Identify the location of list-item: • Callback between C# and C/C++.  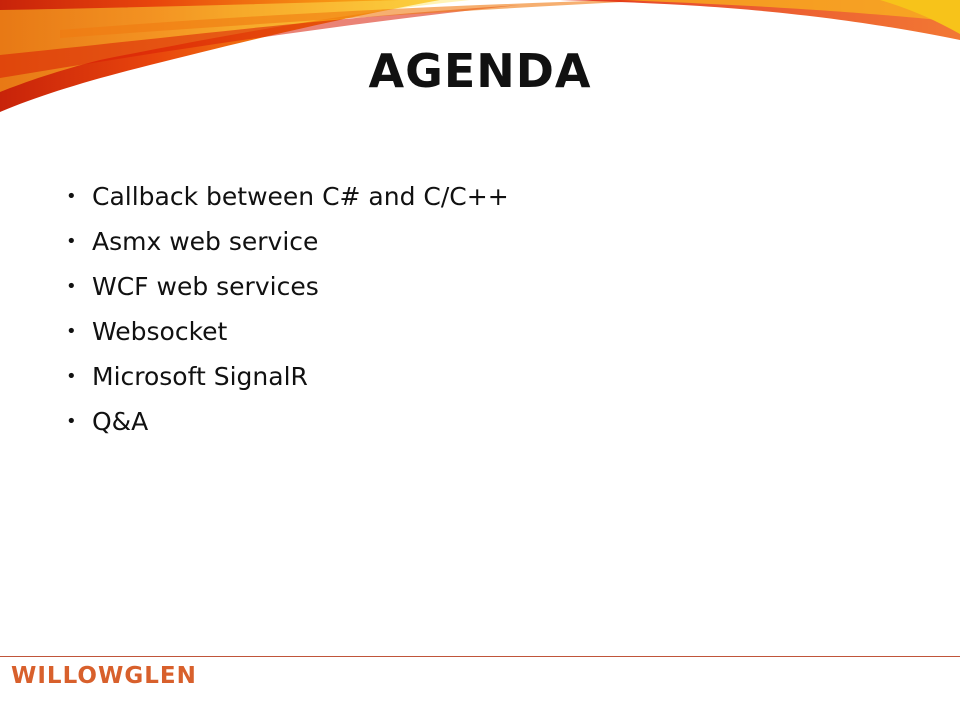
(287, 196).